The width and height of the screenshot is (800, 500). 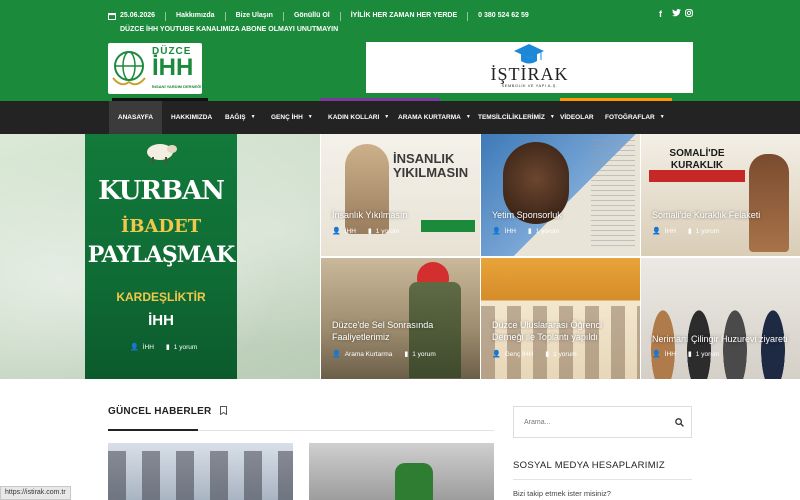 What do you see at coordinates (429, 117) in the screenshot?
I see `nav-label: ARAMA KURTARMA` at bounding box center [429, 117].